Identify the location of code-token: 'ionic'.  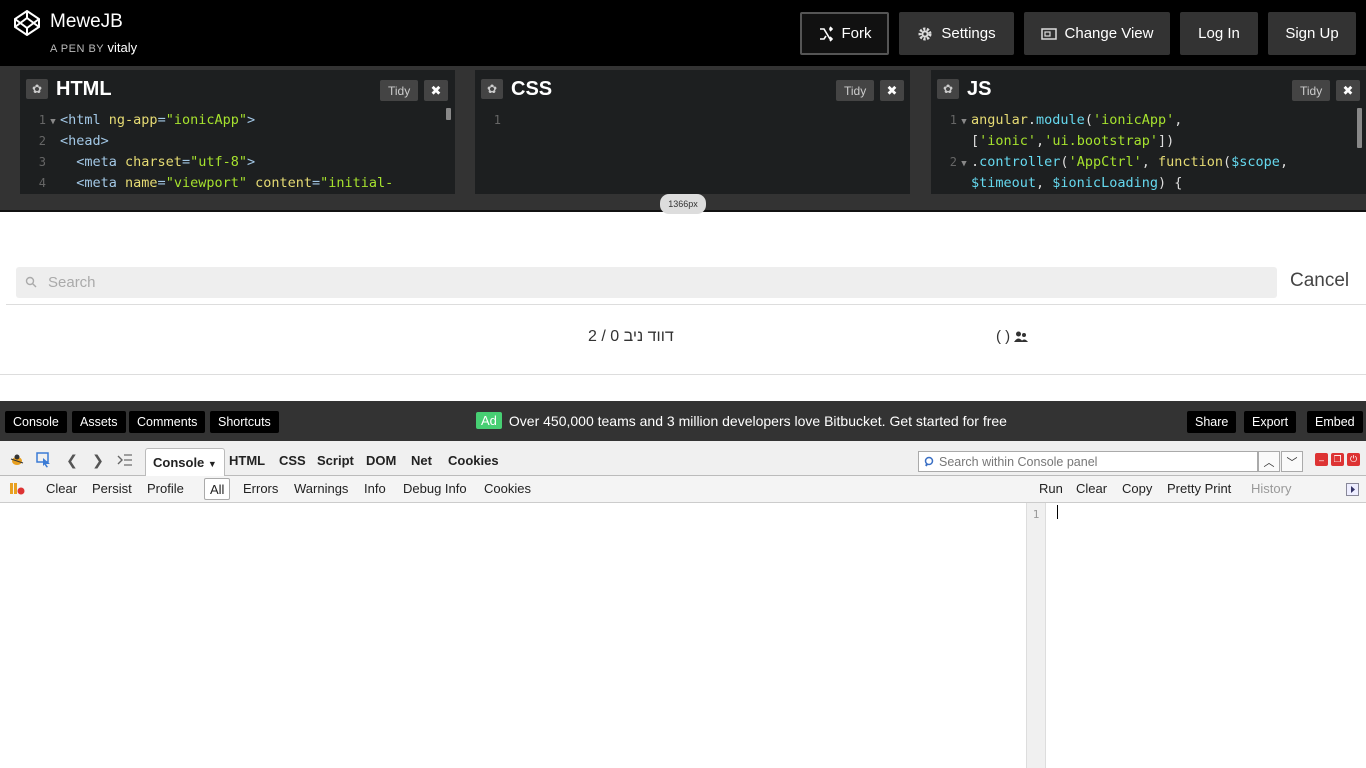
(1008, 141).